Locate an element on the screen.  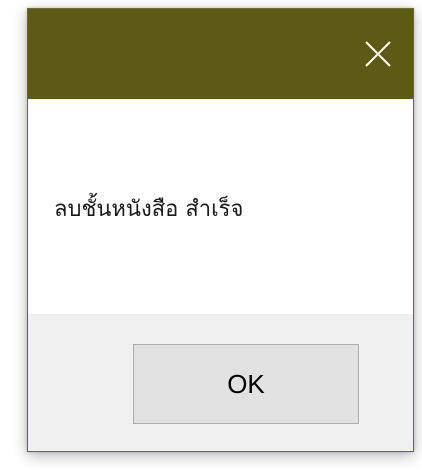
close-button is located at coordinates (378, 54).